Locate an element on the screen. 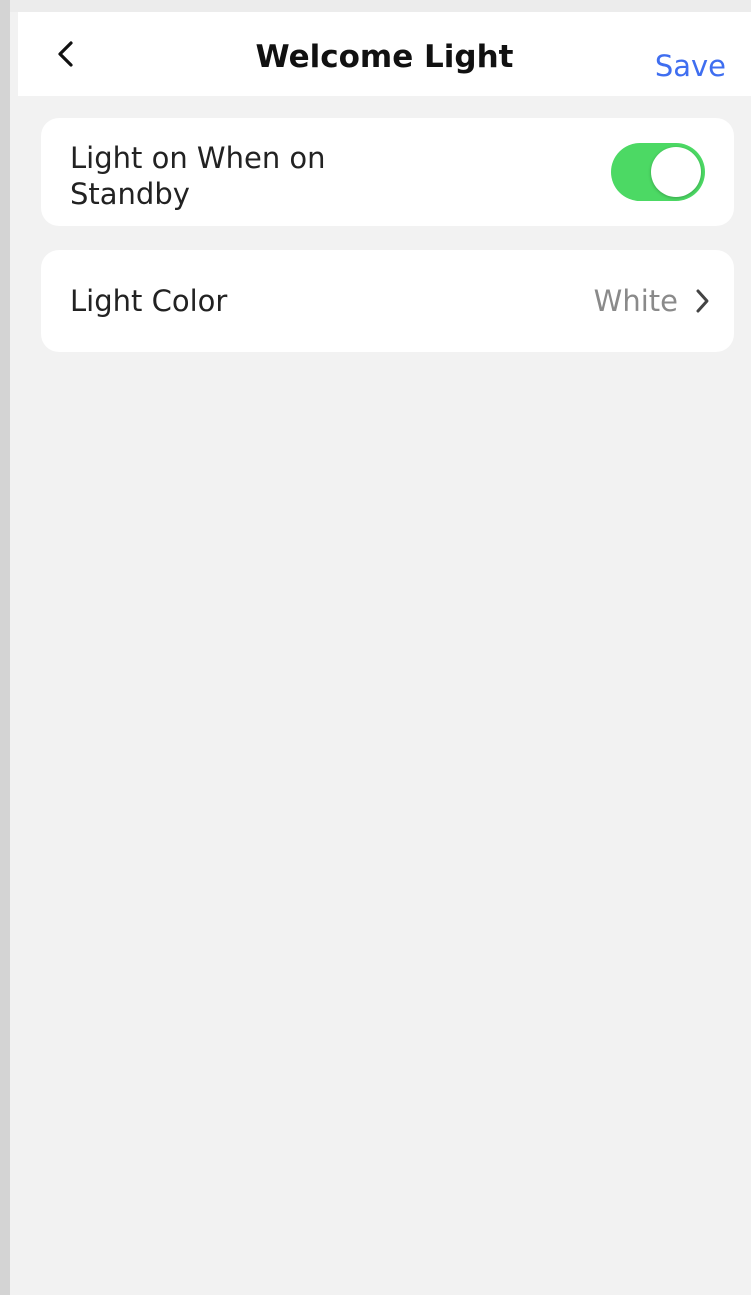 The height and width of the screenshot is (1295, 751). light-color-label: Light Color is located at coordinates (149, 301).